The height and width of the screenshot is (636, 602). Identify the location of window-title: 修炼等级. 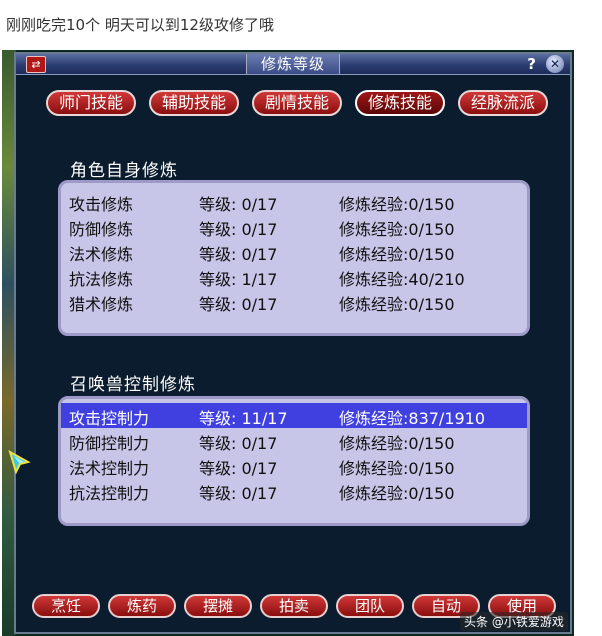
(293, 64).